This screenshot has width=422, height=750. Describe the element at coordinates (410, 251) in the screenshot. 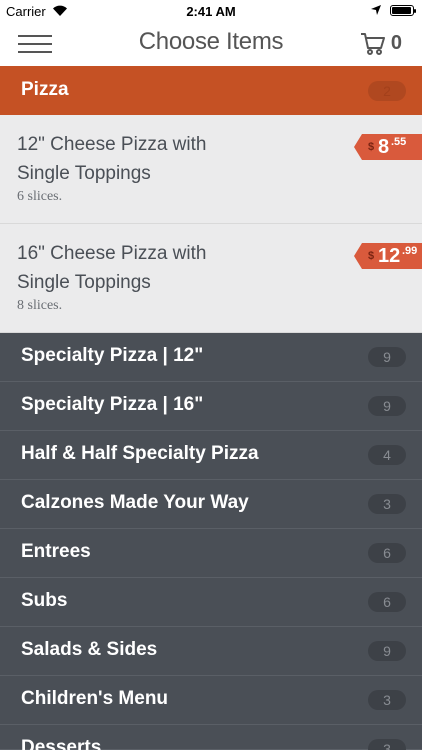

I see `price-cents: .99` at that location.